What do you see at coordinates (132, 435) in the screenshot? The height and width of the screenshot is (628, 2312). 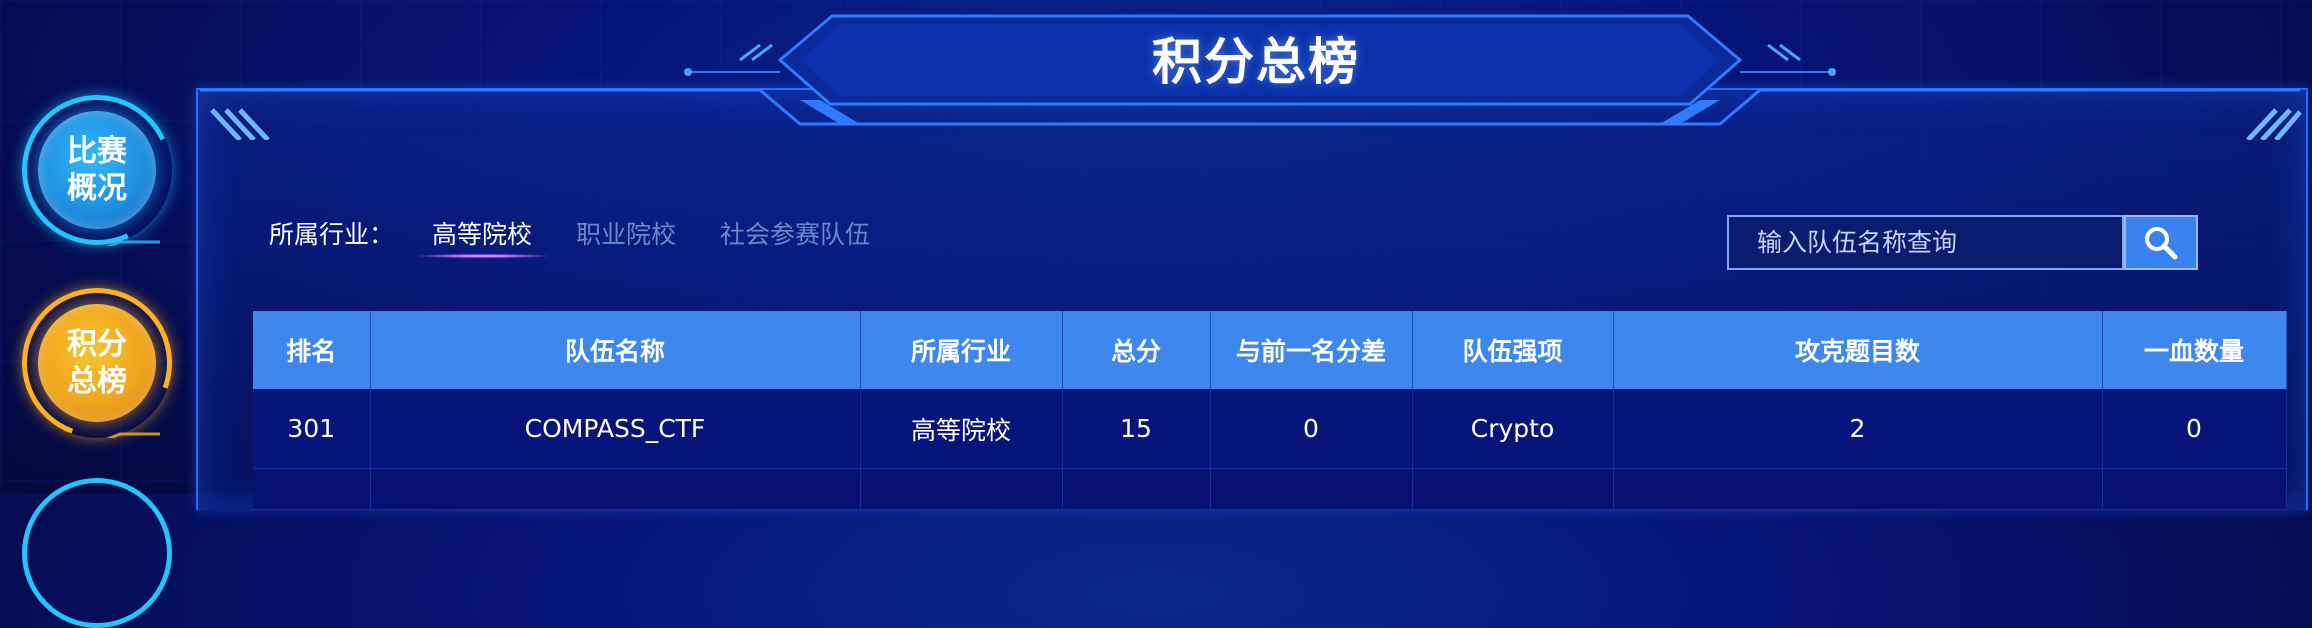 I see `nav-deco-score` at bounding box center [132, 435].